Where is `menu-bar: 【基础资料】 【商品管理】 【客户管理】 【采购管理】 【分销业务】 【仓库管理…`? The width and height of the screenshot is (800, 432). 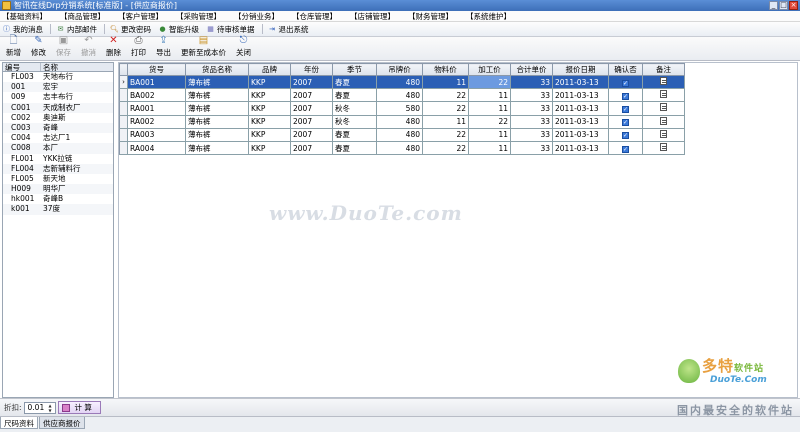
menu-bar: 【基础资料】 【商品管理】 【客户管理】 【采购管理】 【分销业务】 【仓库管理… is located at coordinates (400, 16).